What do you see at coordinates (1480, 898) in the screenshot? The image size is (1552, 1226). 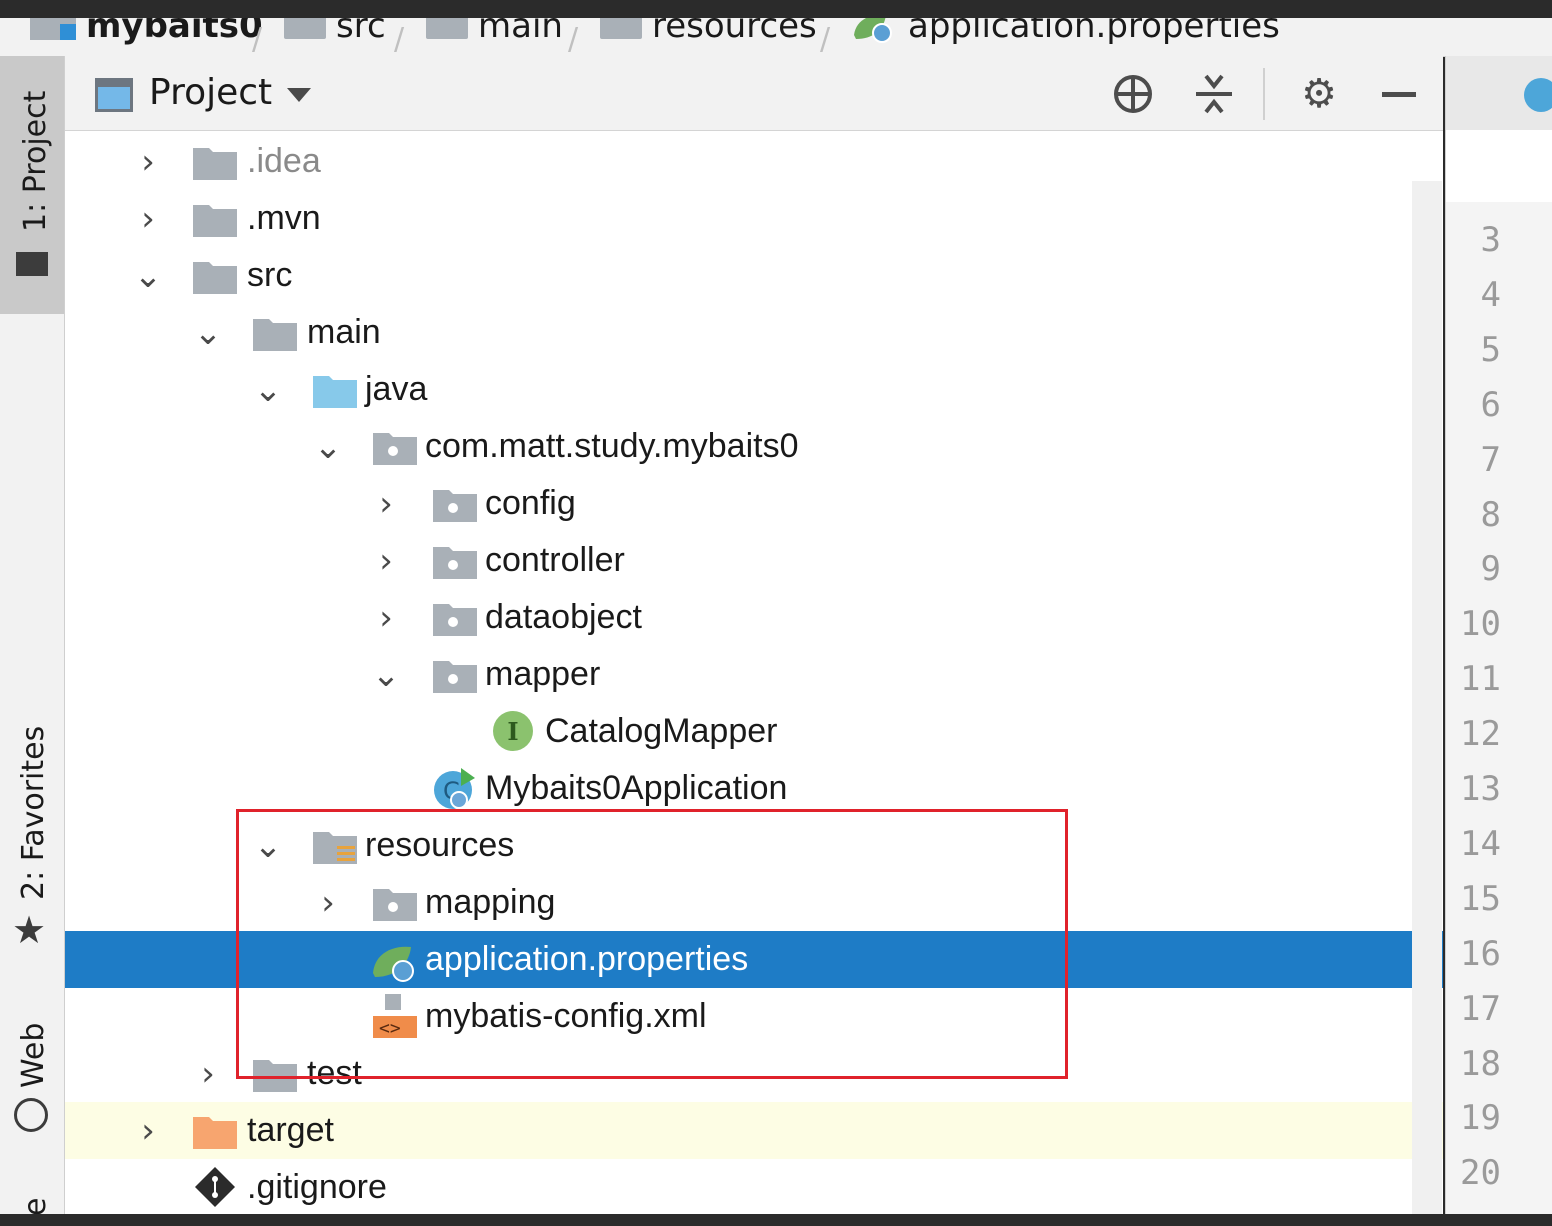 I see `line-number: 15` at bounding box center [1480, 898].